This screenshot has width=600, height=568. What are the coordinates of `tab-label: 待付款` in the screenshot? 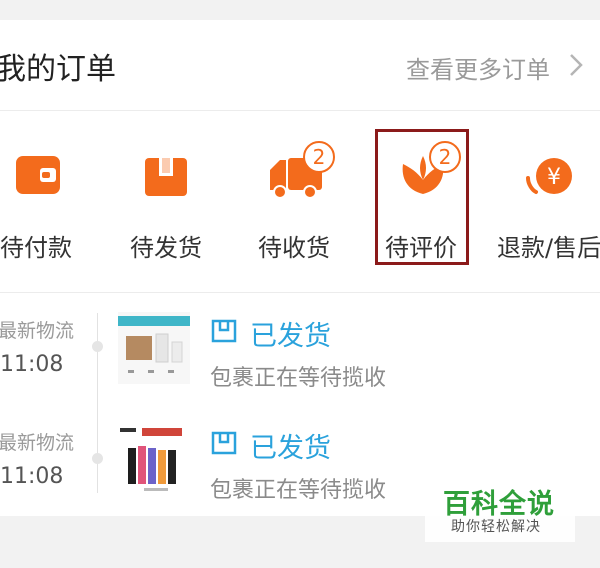 It's located at (36, 248).